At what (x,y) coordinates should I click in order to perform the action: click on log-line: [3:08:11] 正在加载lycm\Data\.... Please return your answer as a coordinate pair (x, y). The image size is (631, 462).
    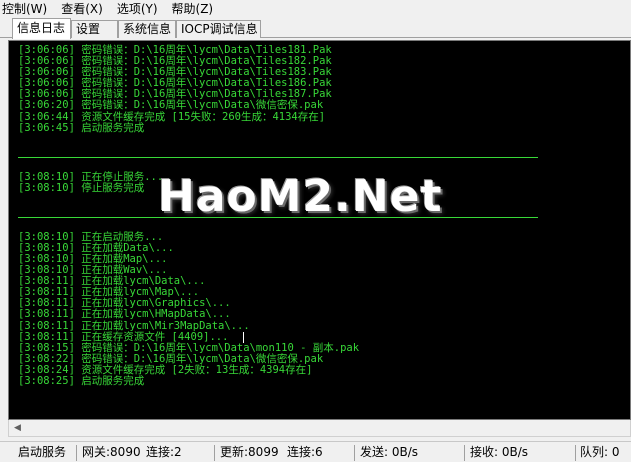
    Looking at the image, I should click on (112, 281).